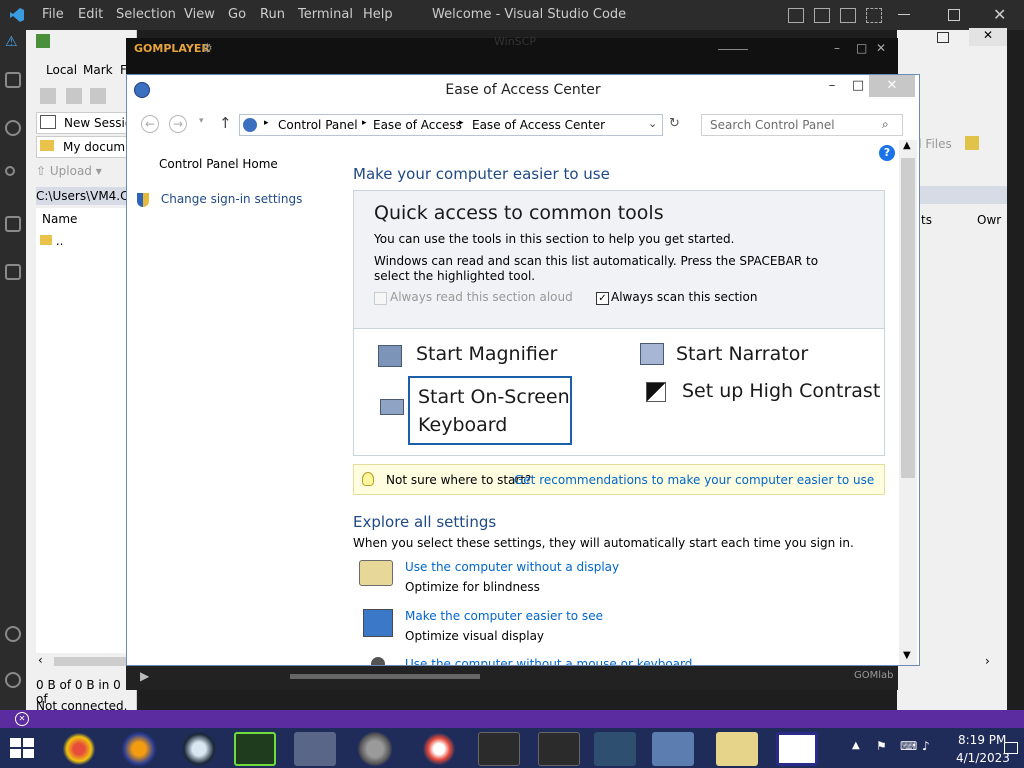 This screenshot has width=1024, height=768. Describe the element at coordinates (219, 199) in the screenshot. I see `sidebar-change-signin: Change sign-in settings` at that location.